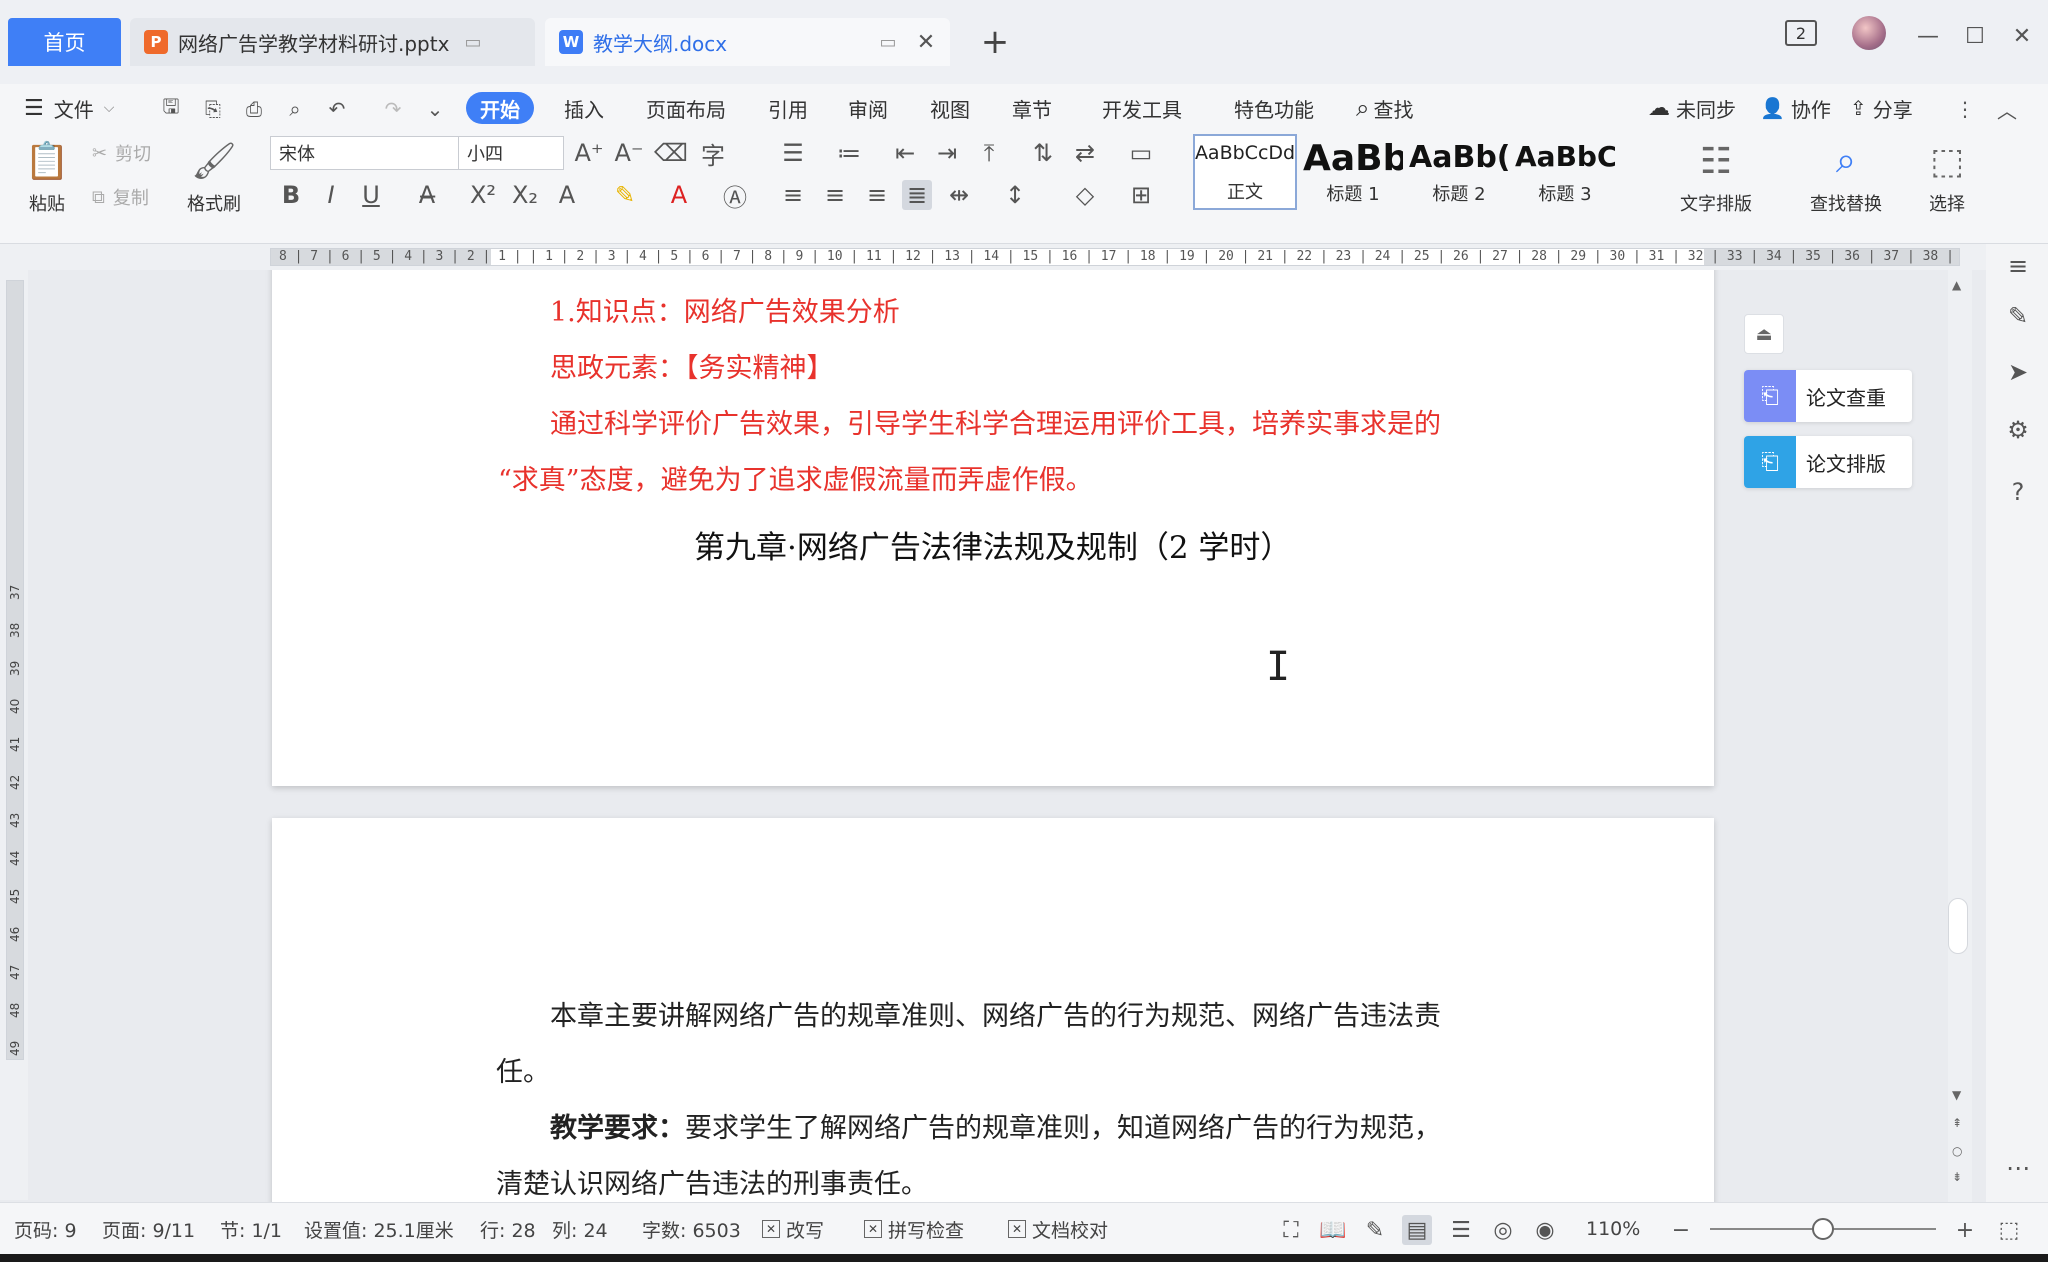 Image resolution: width=2048 pixels, height=1262 pixels. What do you see at coordinates (989, 153) in the screenshot?
I see `chinese-layout-icon: ⤒` at bounding box center [989, 153].